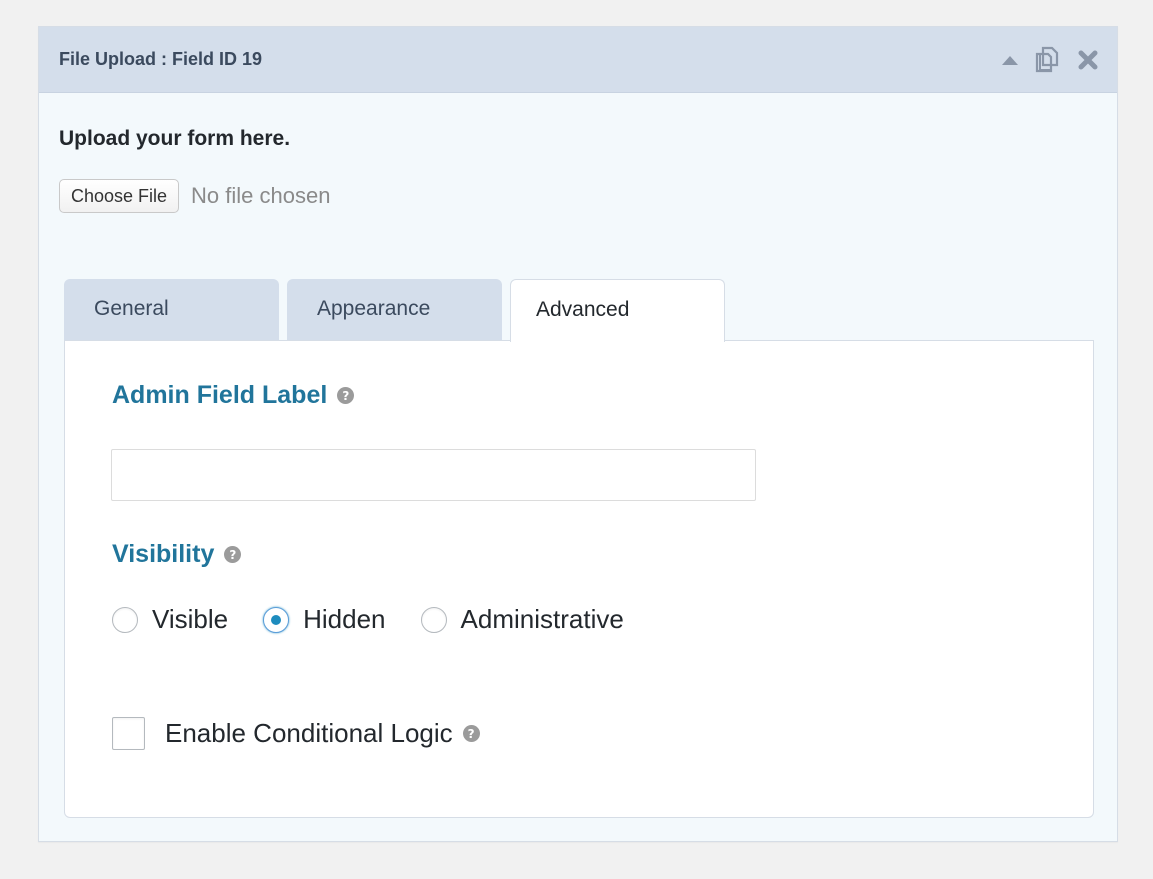  What do you see at coordinates (171, 310) in the screenshot?
I see `tab-general: General` at bounding box center [171, 310].